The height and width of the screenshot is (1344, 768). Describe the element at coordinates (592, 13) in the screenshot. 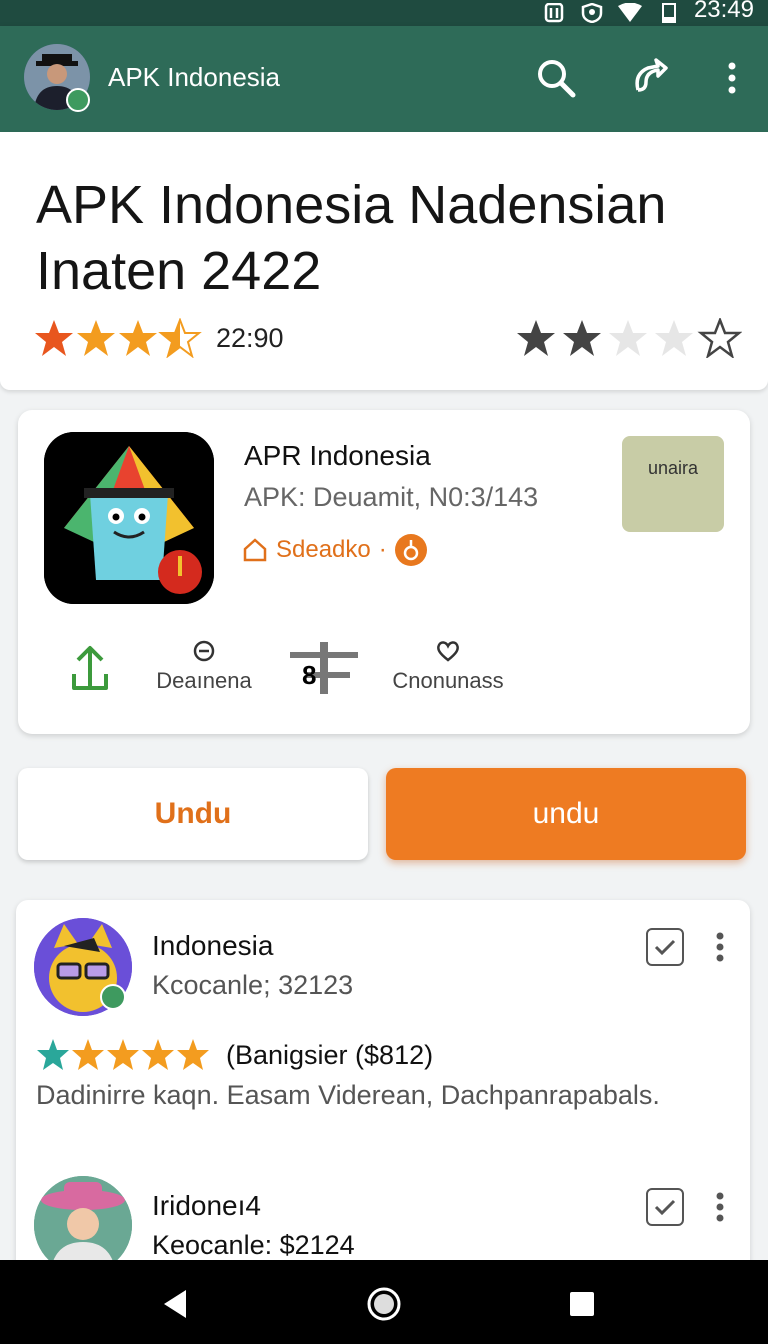

I see `shield-icon` at that location.